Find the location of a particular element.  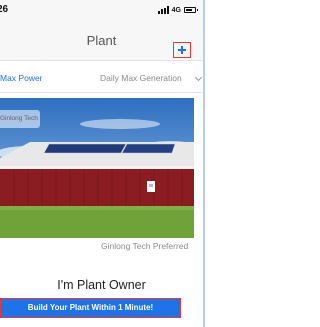

status-time: 26 is located at coordinates (4, 9).